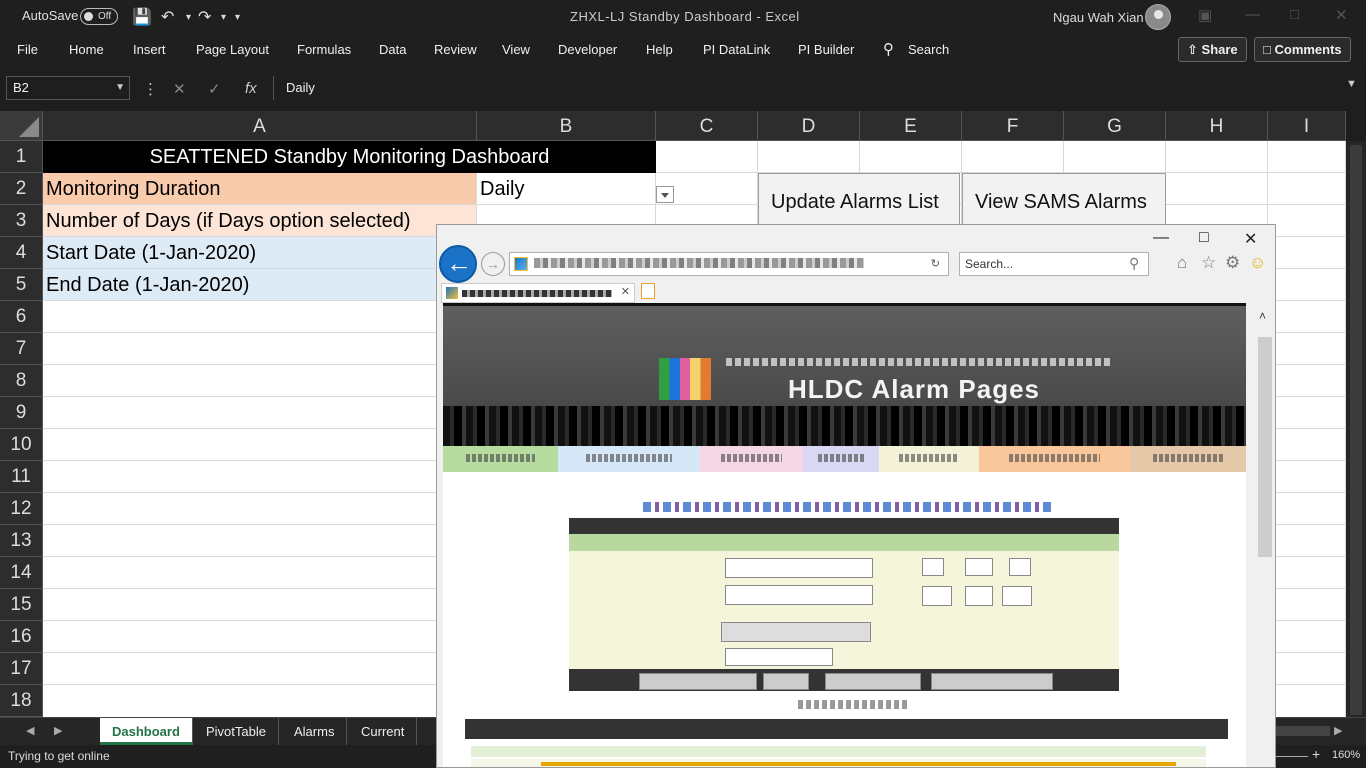 The width and height of the screenshot is (1366, 768). I want to click on zoom-level: 160%, so click(1346, 755).